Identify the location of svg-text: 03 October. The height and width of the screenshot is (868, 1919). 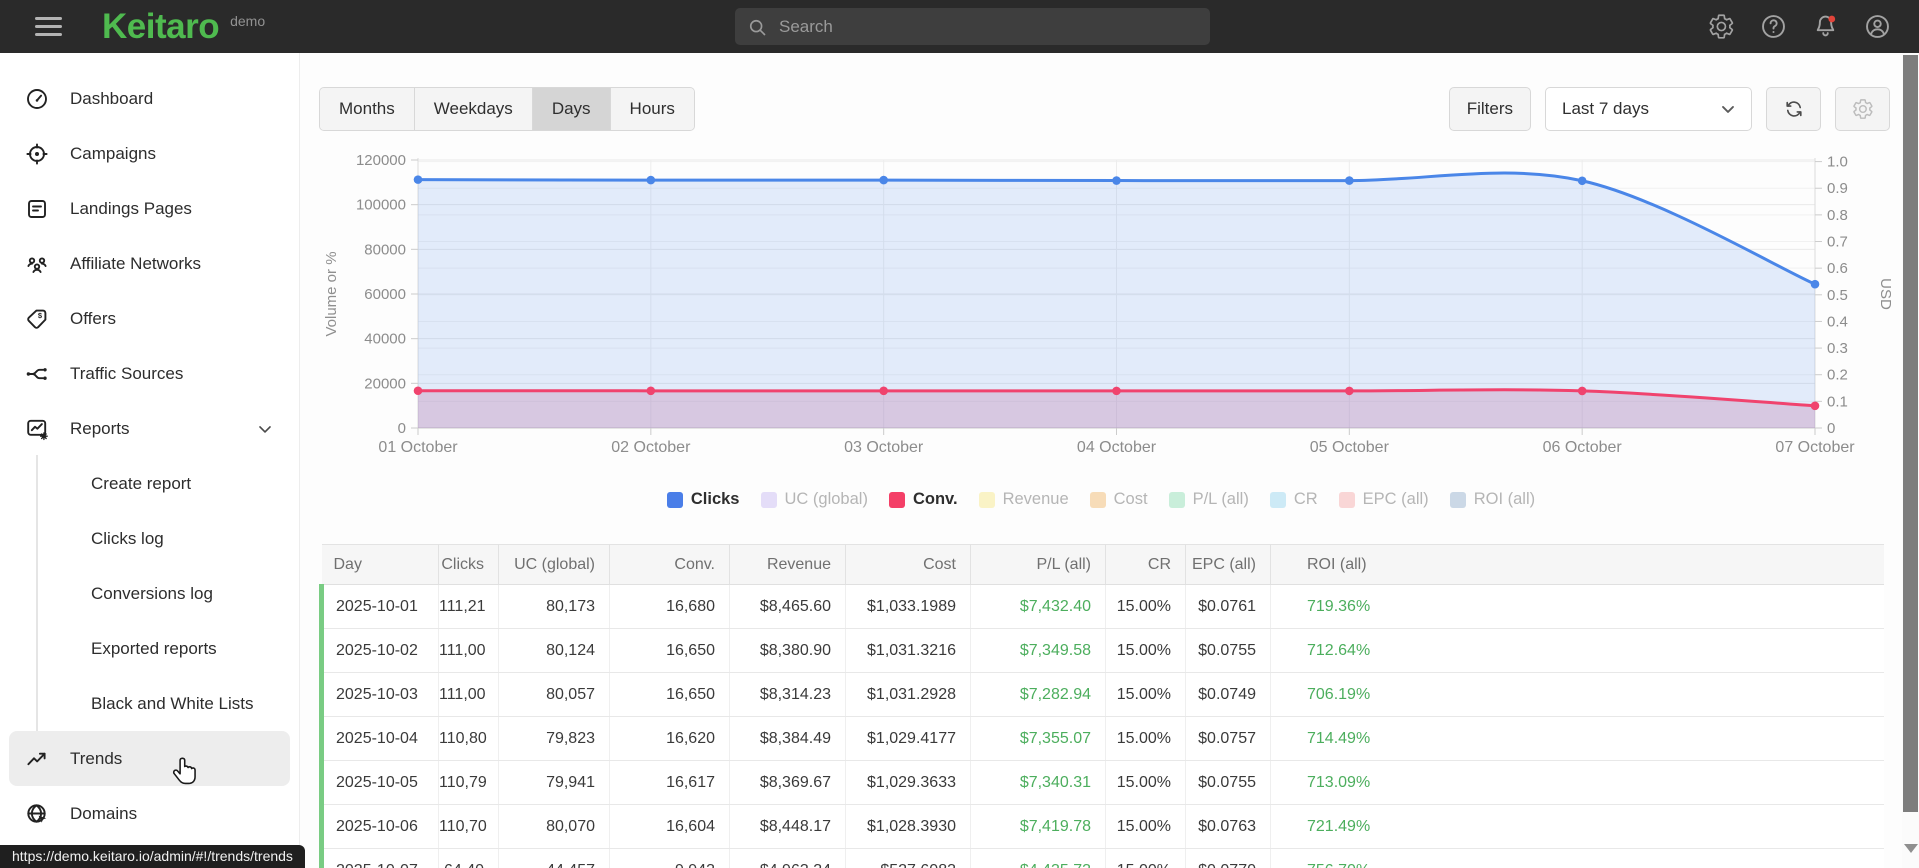
(884, 447).